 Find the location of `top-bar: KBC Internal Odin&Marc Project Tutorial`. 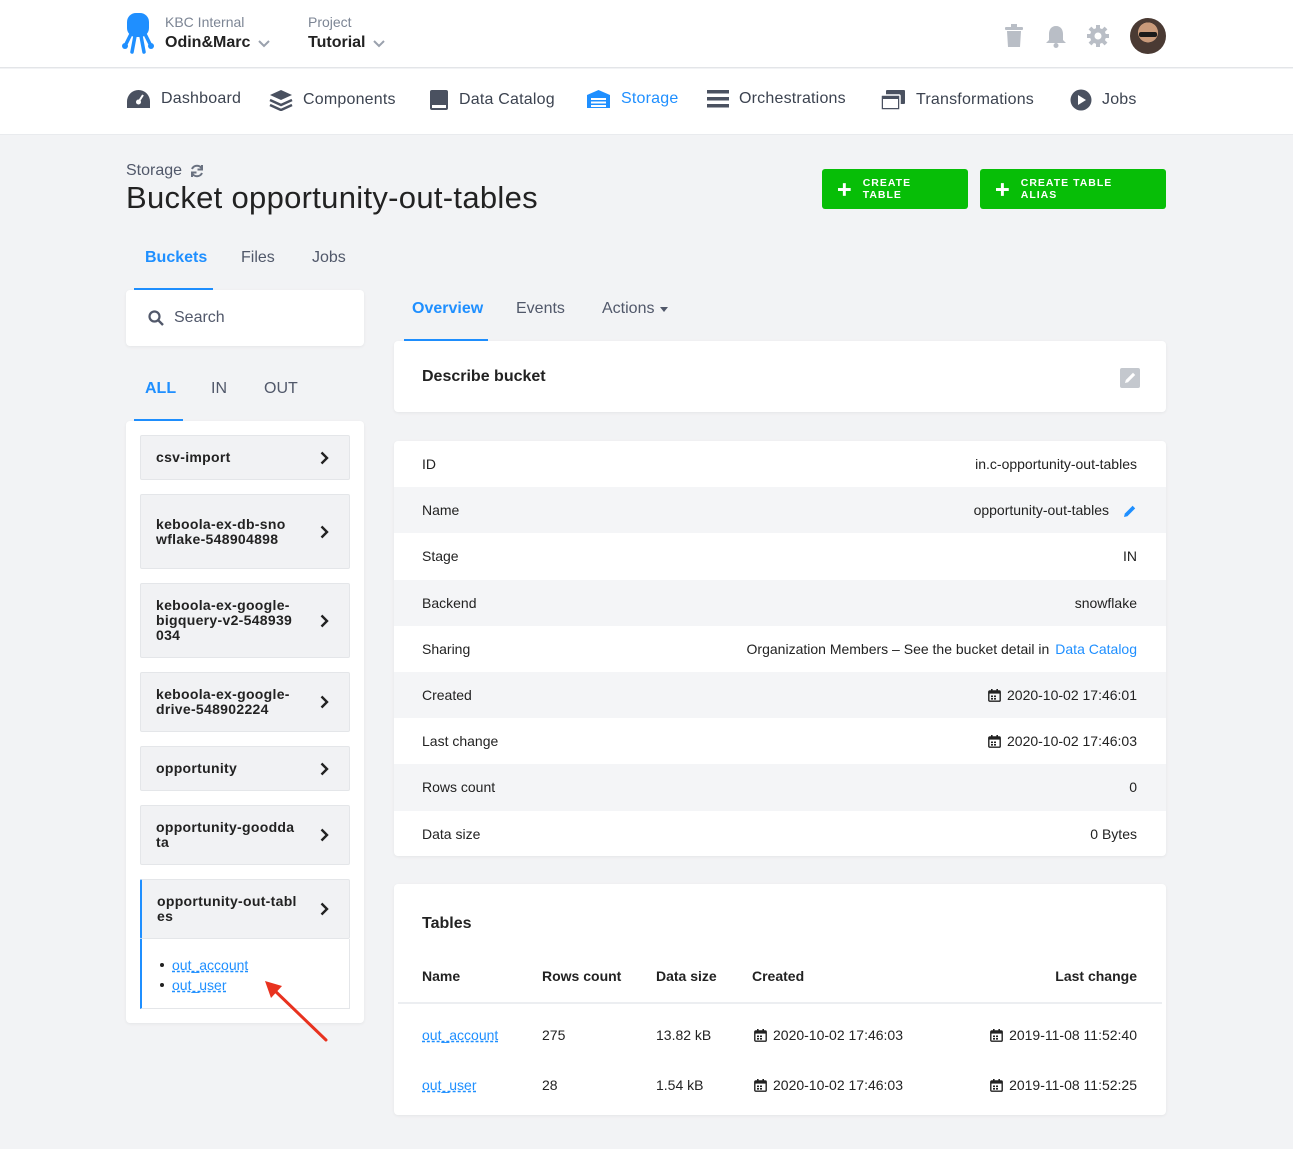

top-bar: KBC Internal Odin&Marc Project Tutorial is located at coordinates (646, 34).